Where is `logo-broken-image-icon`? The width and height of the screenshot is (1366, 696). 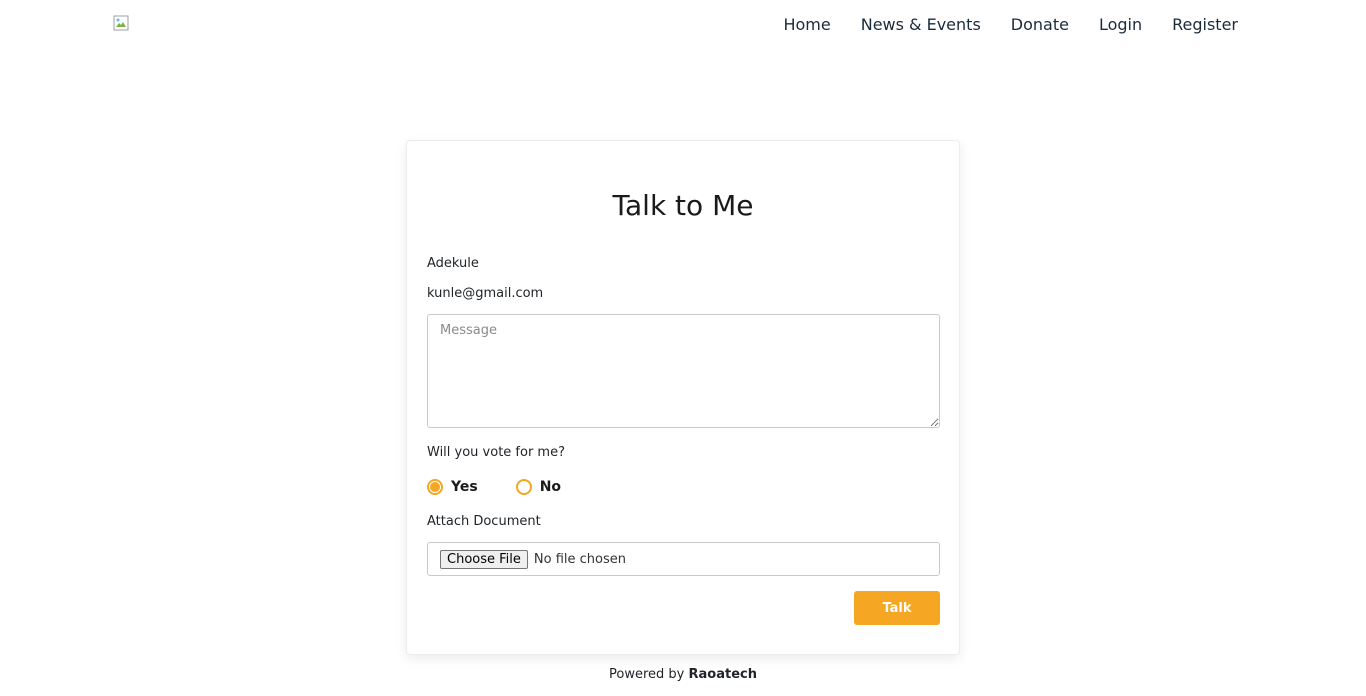 logo-broken-image-icon is located at coordinates (121, 23).